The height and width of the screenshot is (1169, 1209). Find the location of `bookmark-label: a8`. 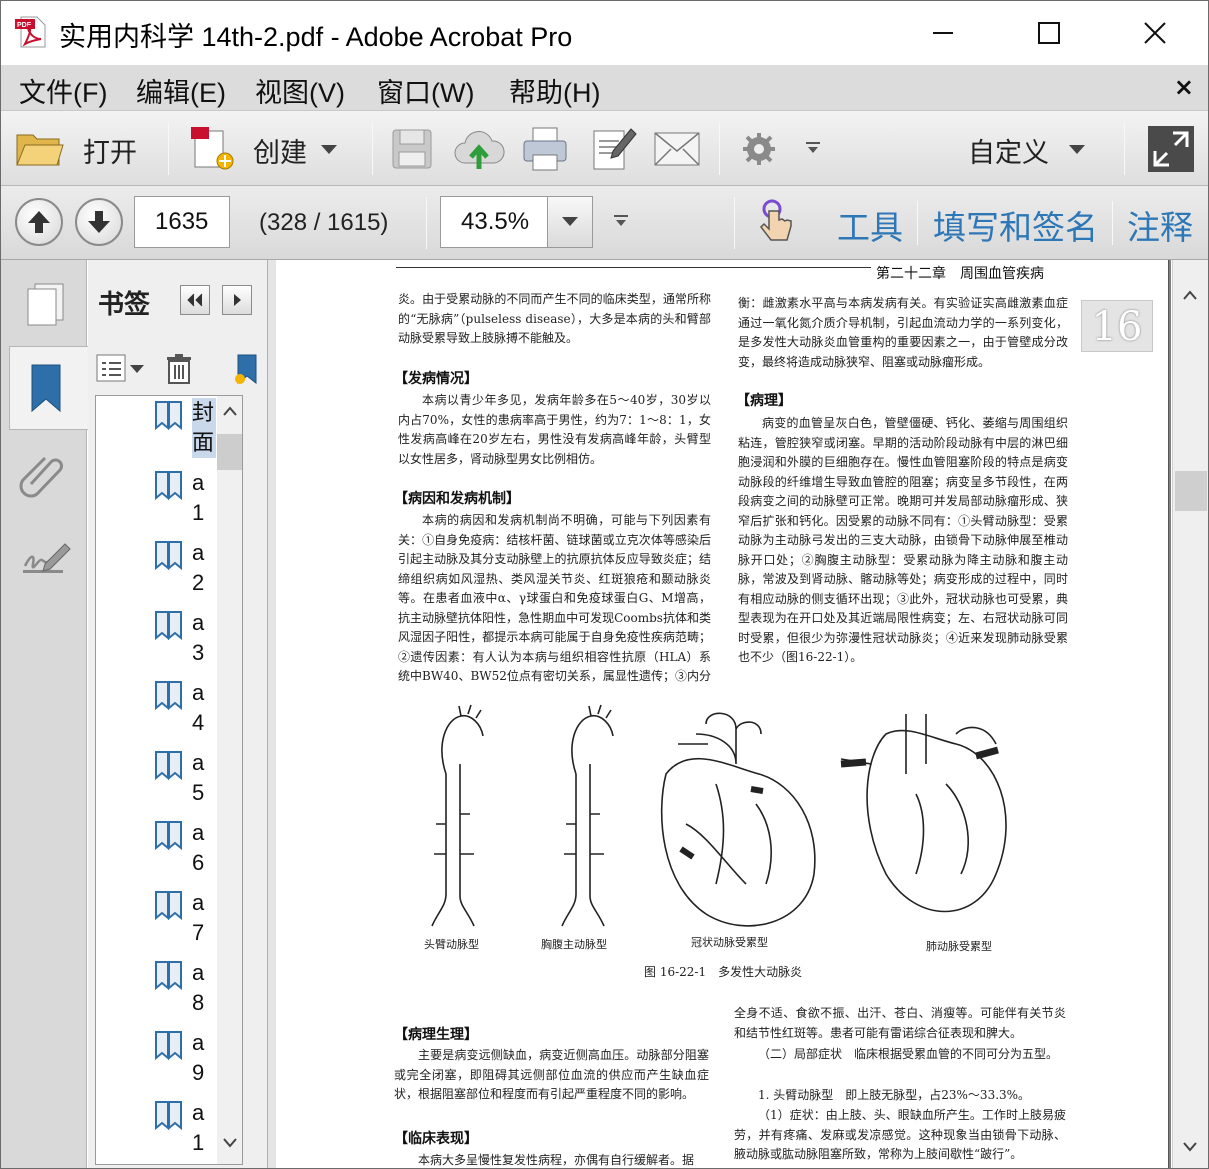

bookmark-label: a8 is located at coordinates (198, 987).